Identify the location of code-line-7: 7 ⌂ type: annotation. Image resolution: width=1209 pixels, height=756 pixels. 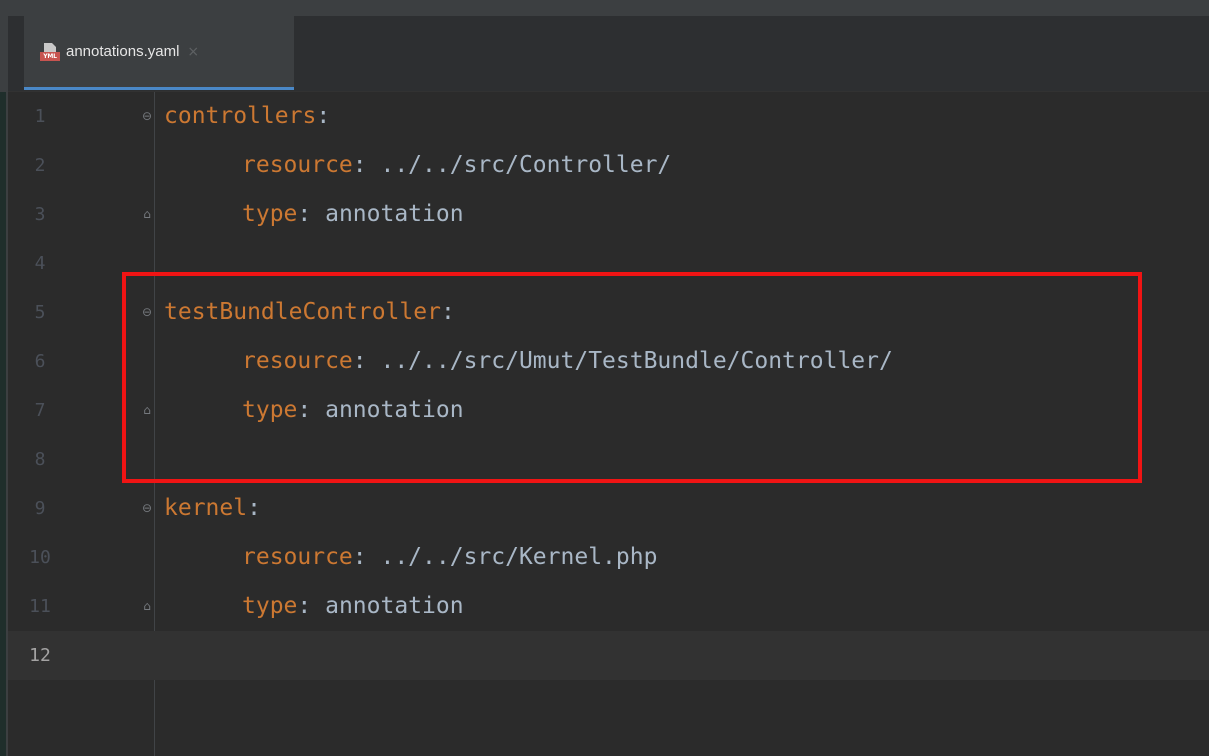
(608, 410).